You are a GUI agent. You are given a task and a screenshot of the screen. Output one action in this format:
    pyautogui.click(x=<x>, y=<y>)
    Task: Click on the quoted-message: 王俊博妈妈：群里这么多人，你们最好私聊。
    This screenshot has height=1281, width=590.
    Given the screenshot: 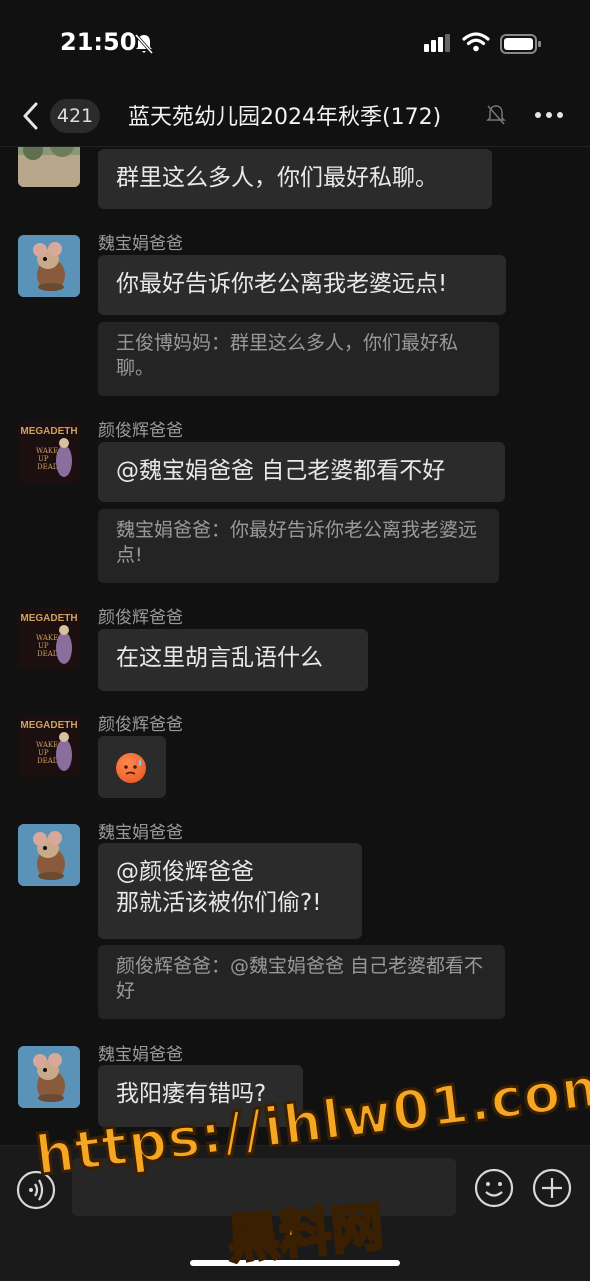 What is the action you would take?
    pyautogui.click(x=298, y=359)
    